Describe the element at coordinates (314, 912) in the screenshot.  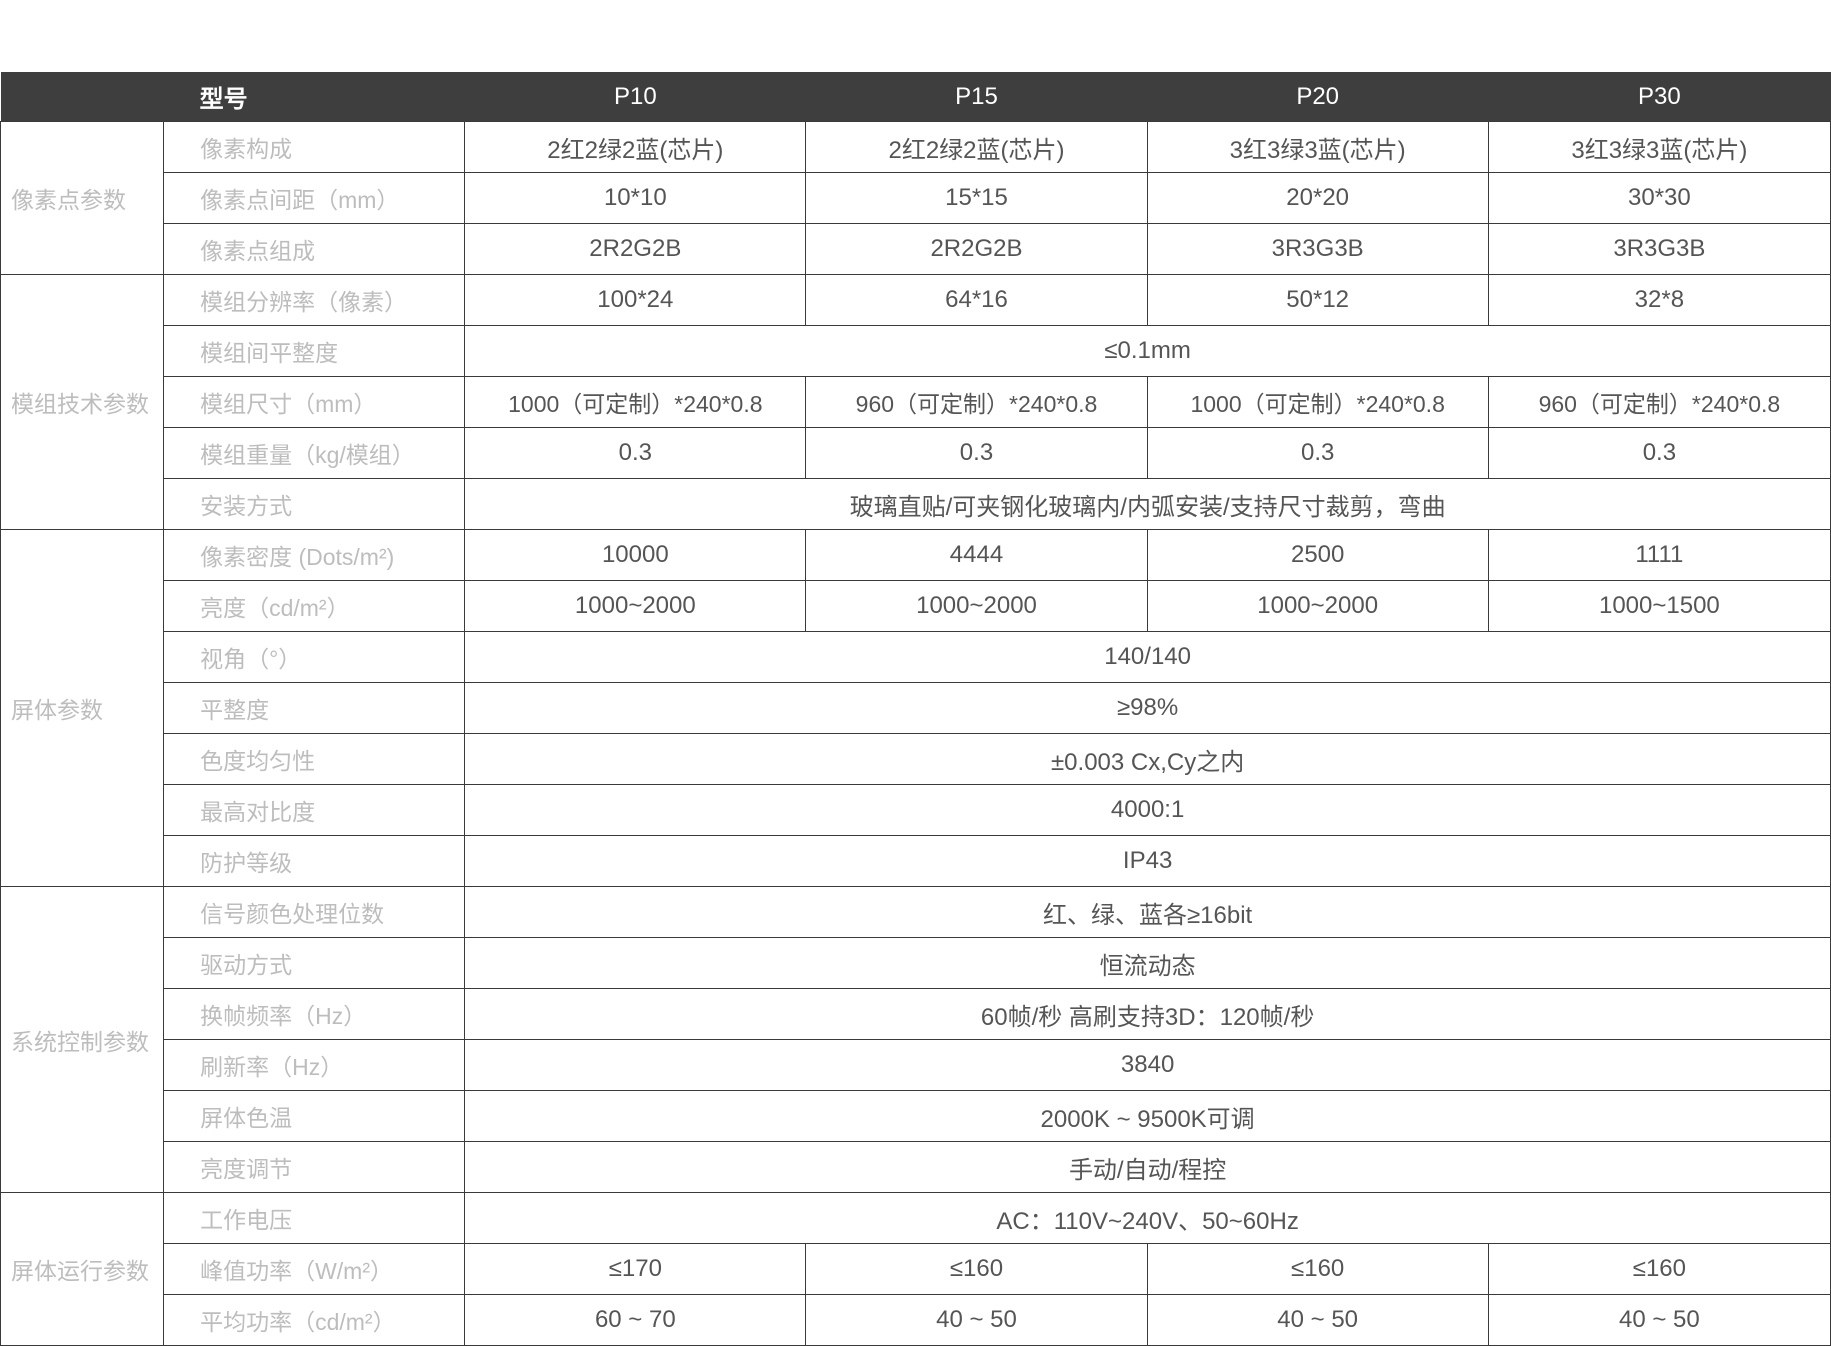
I see `param-label: 信号颜色处理位数` at that location.